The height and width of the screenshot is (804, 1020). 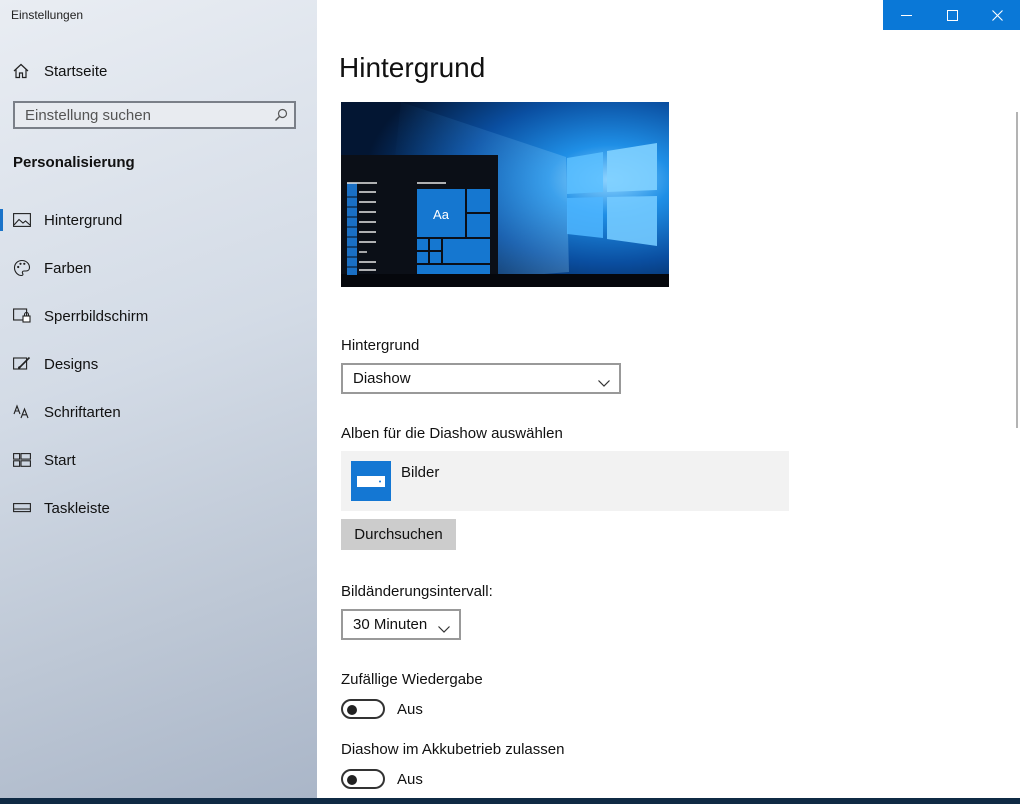 What do you see at coordinates (77, 508) in the screenshot?
I see `sidebar-item-label: Taskleiste` at bounding box center [77, 508].